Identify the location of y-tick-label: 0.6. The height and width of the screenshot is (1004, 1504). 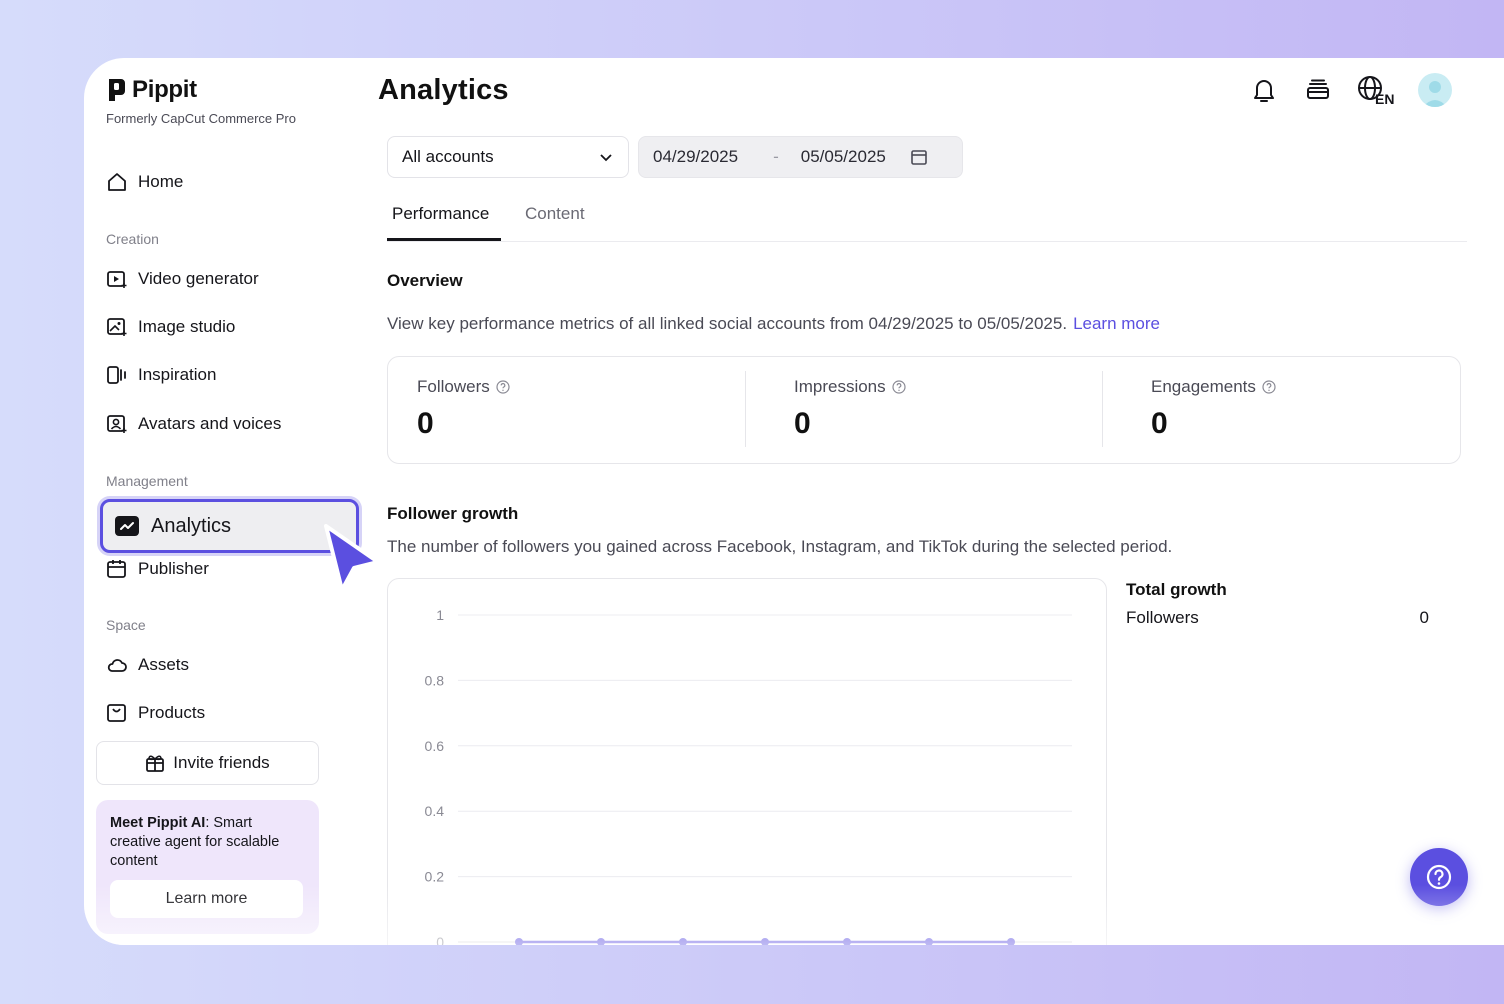
(435, 746).